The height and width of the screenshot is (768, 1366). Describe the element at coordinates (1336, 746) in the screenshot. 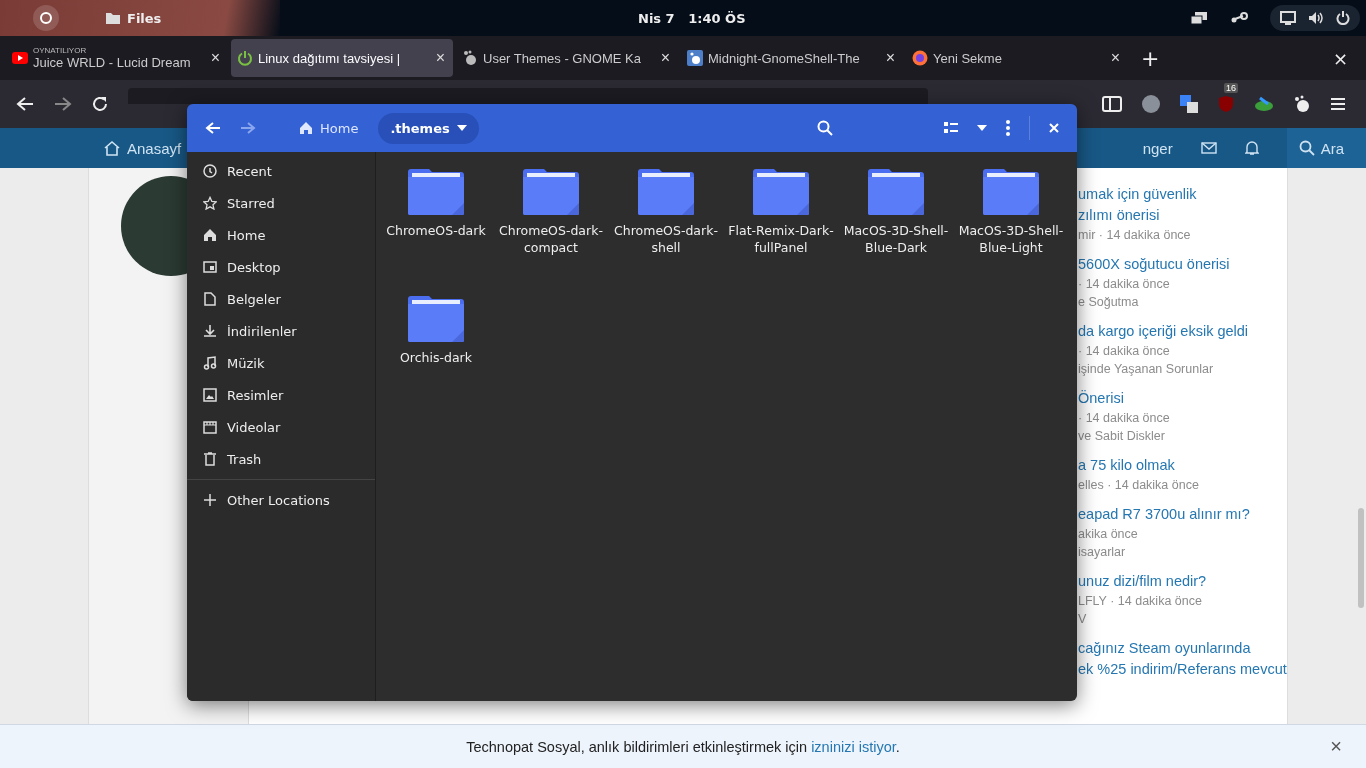

I see `close-notification-button: ×` at that location.